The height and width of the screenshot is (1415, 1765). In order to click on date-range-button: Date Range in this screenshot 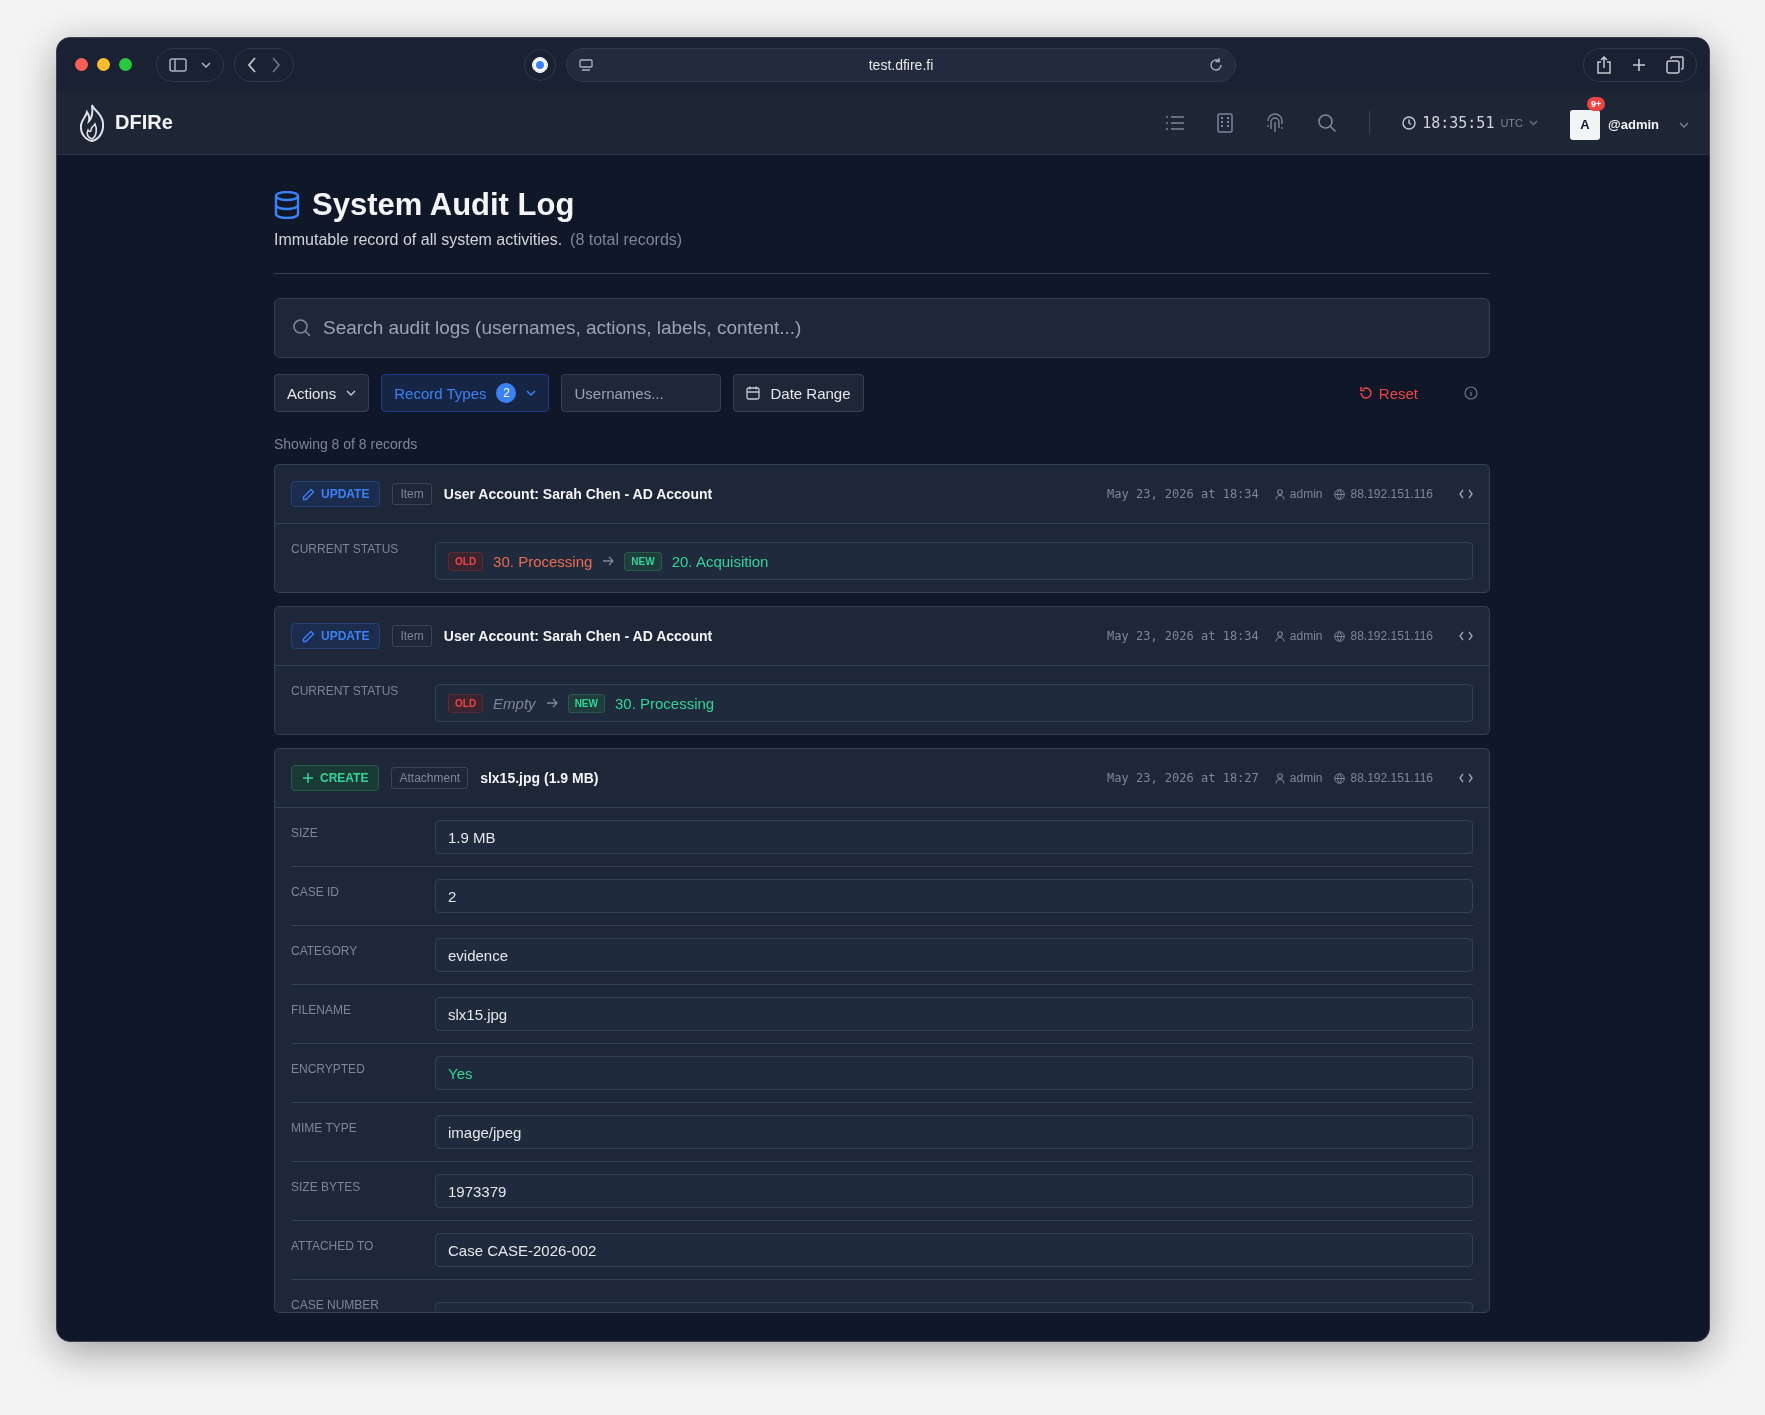, I will do `click(798, 393)`.